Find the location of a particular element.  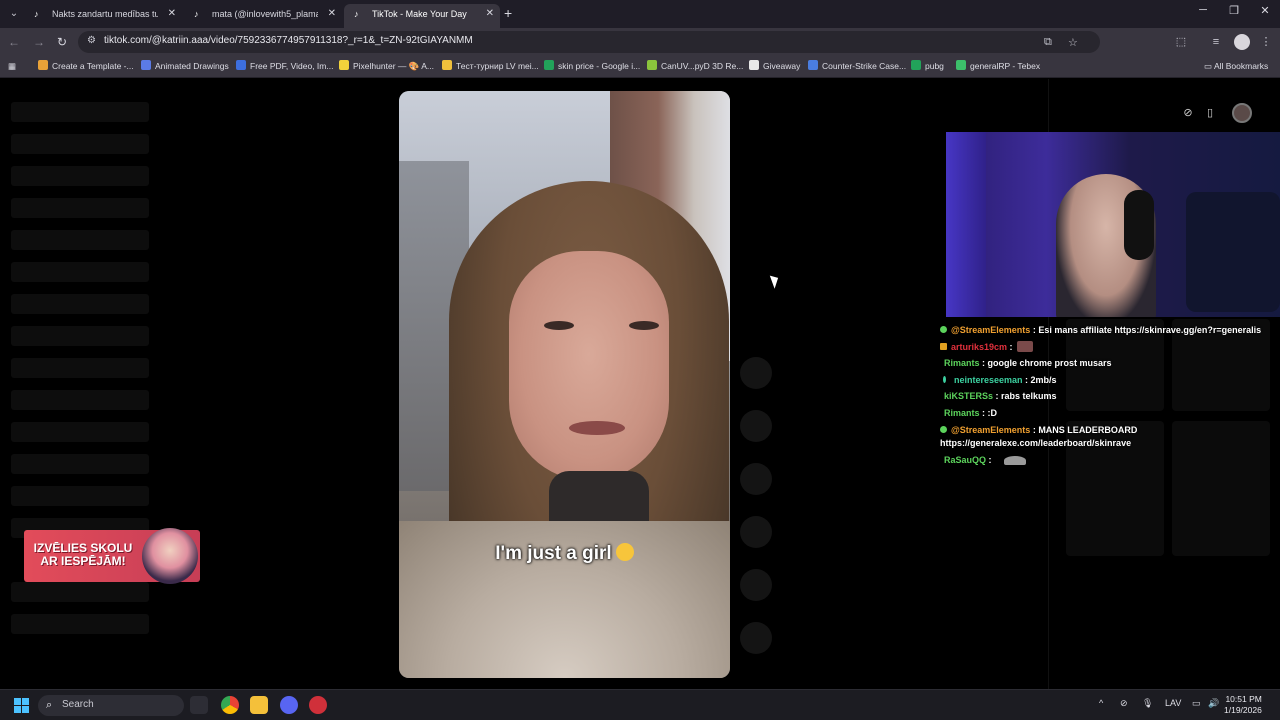

close-window-icon: ✕ is located at coordinates (1265, 10).